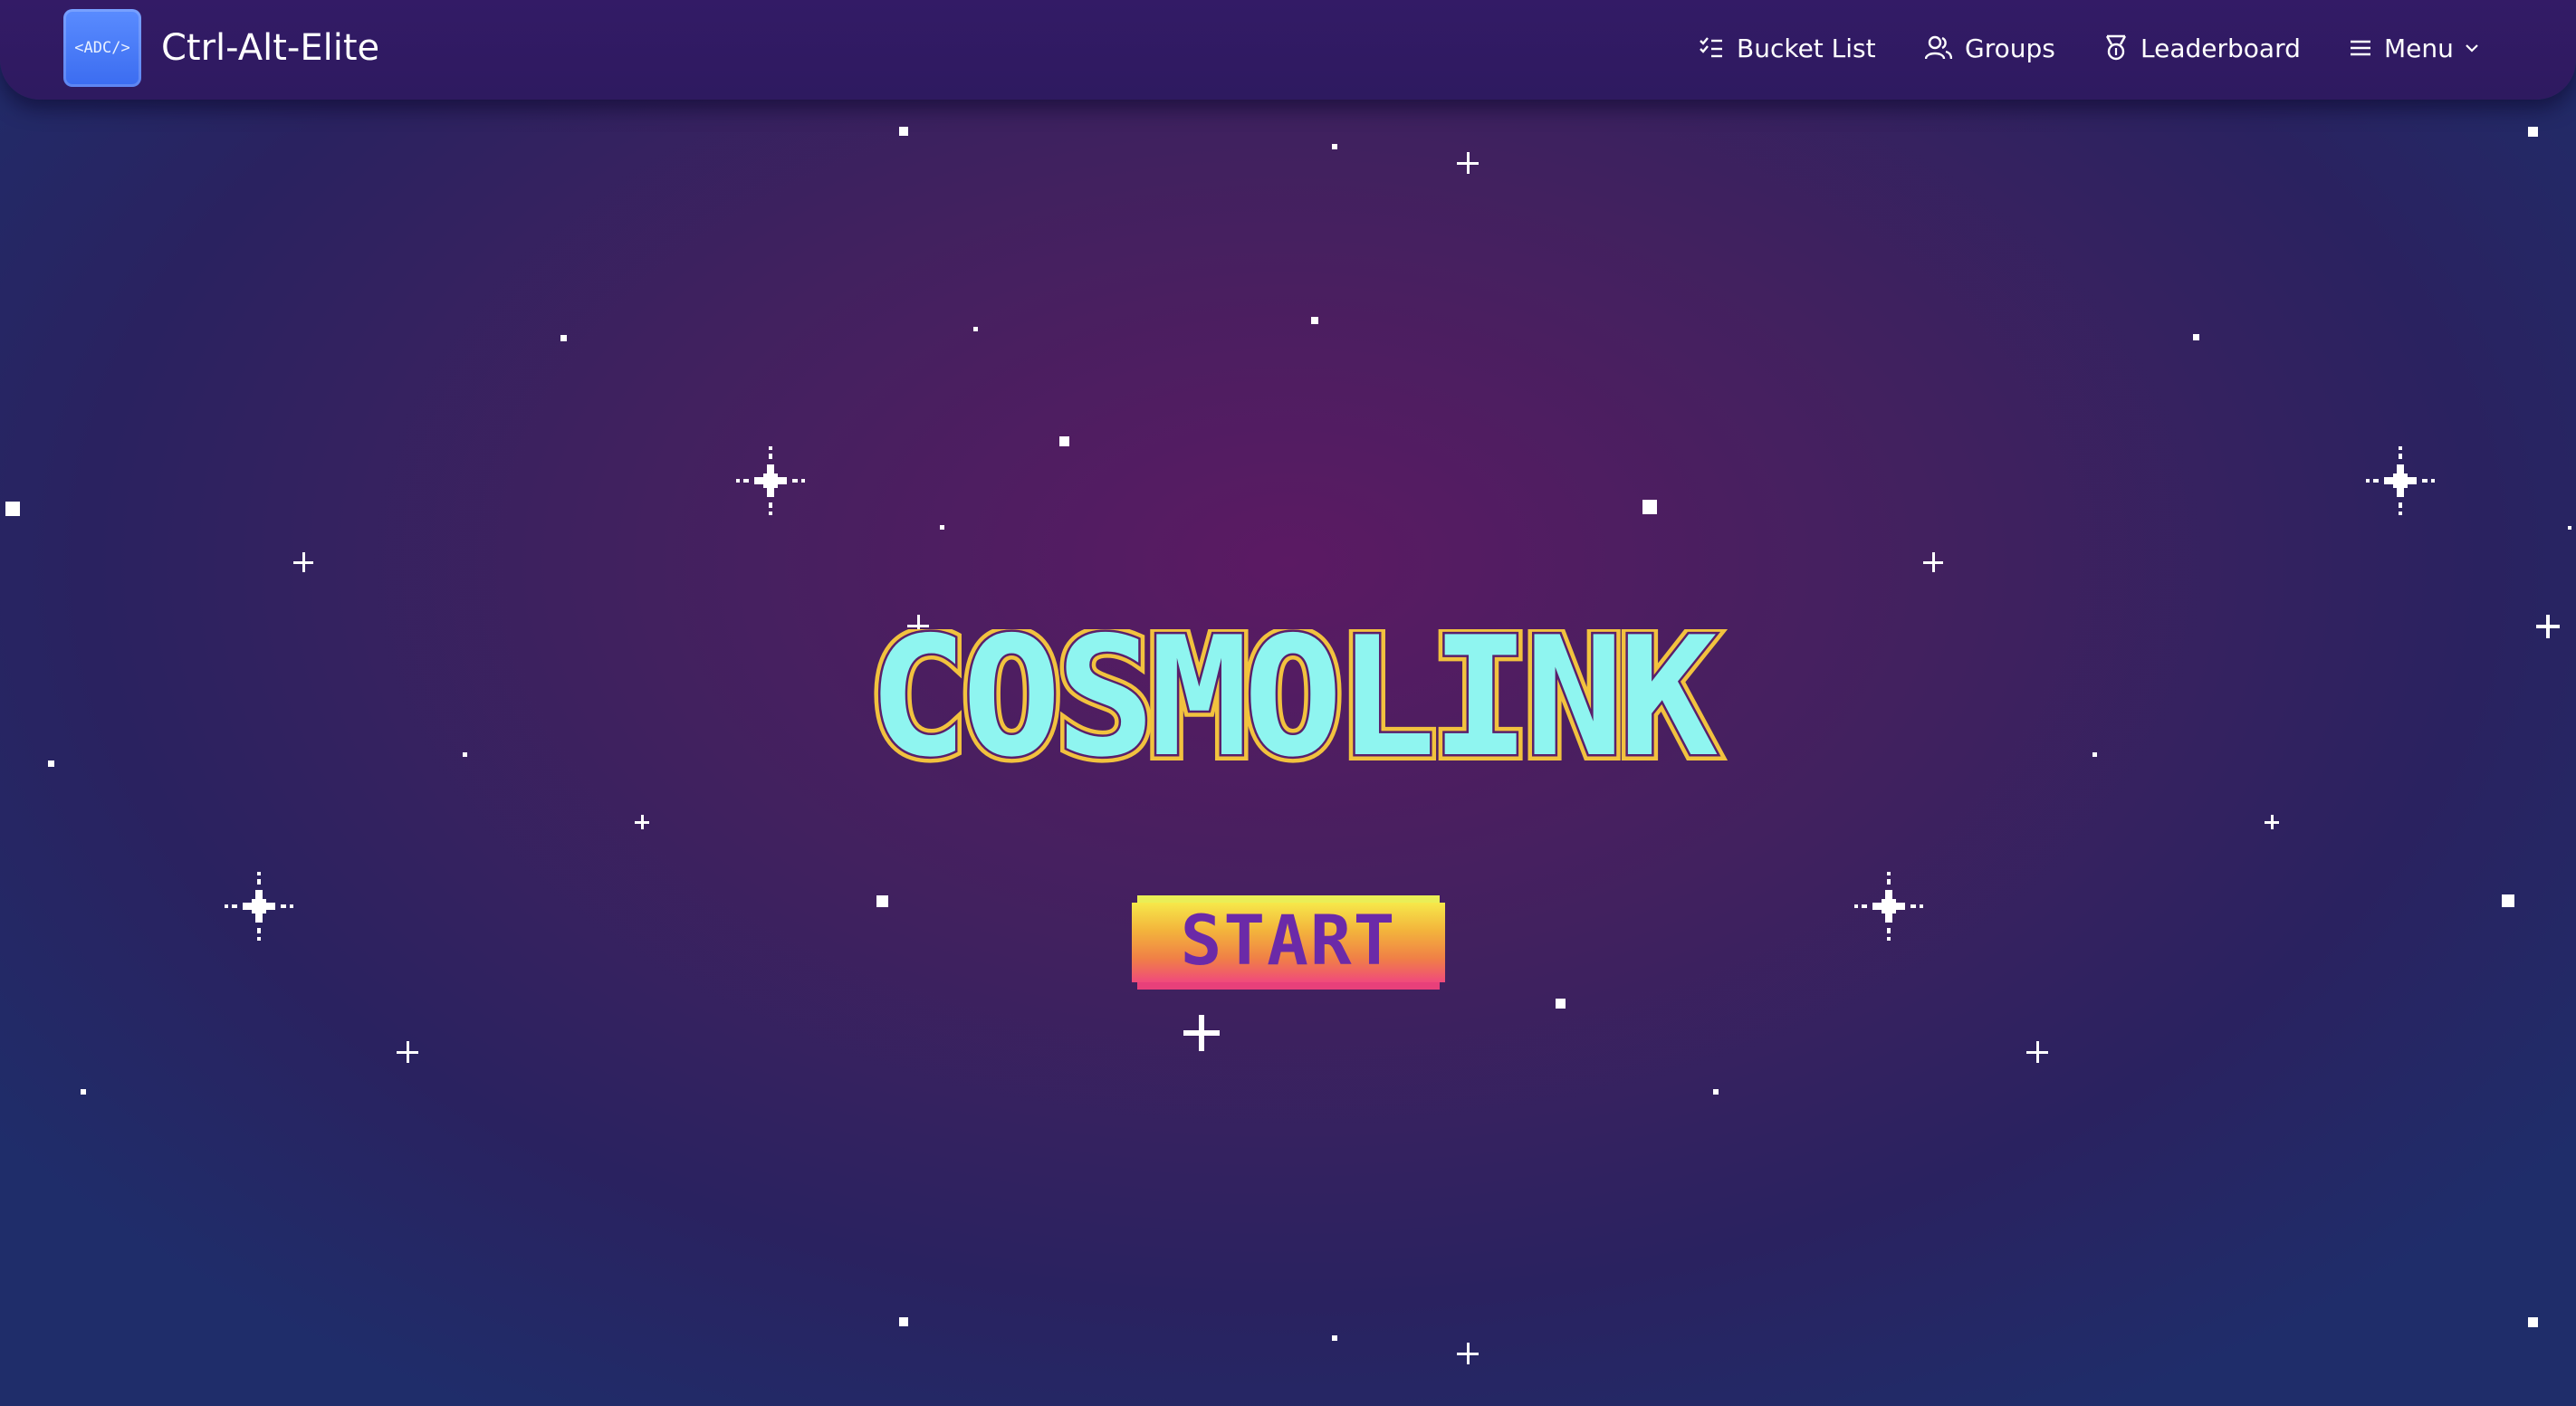 This screenshot has width=2576, height=1406. What do you see at coordinates (2419, 48) in the screenshot?
I see `nav-menu-label: Menu` at bounding box center [2419, 48].